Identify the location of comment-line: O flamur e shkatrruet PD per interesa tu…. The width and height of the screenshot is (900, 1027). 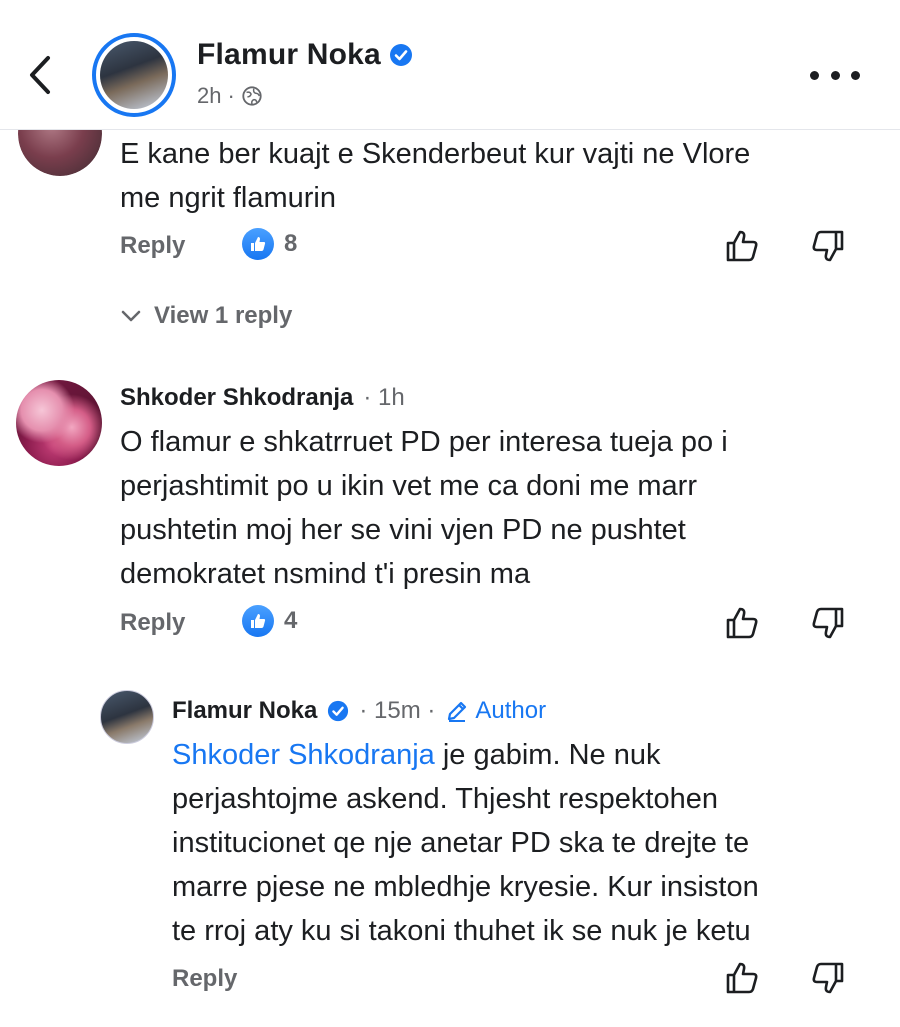
(424, 442).